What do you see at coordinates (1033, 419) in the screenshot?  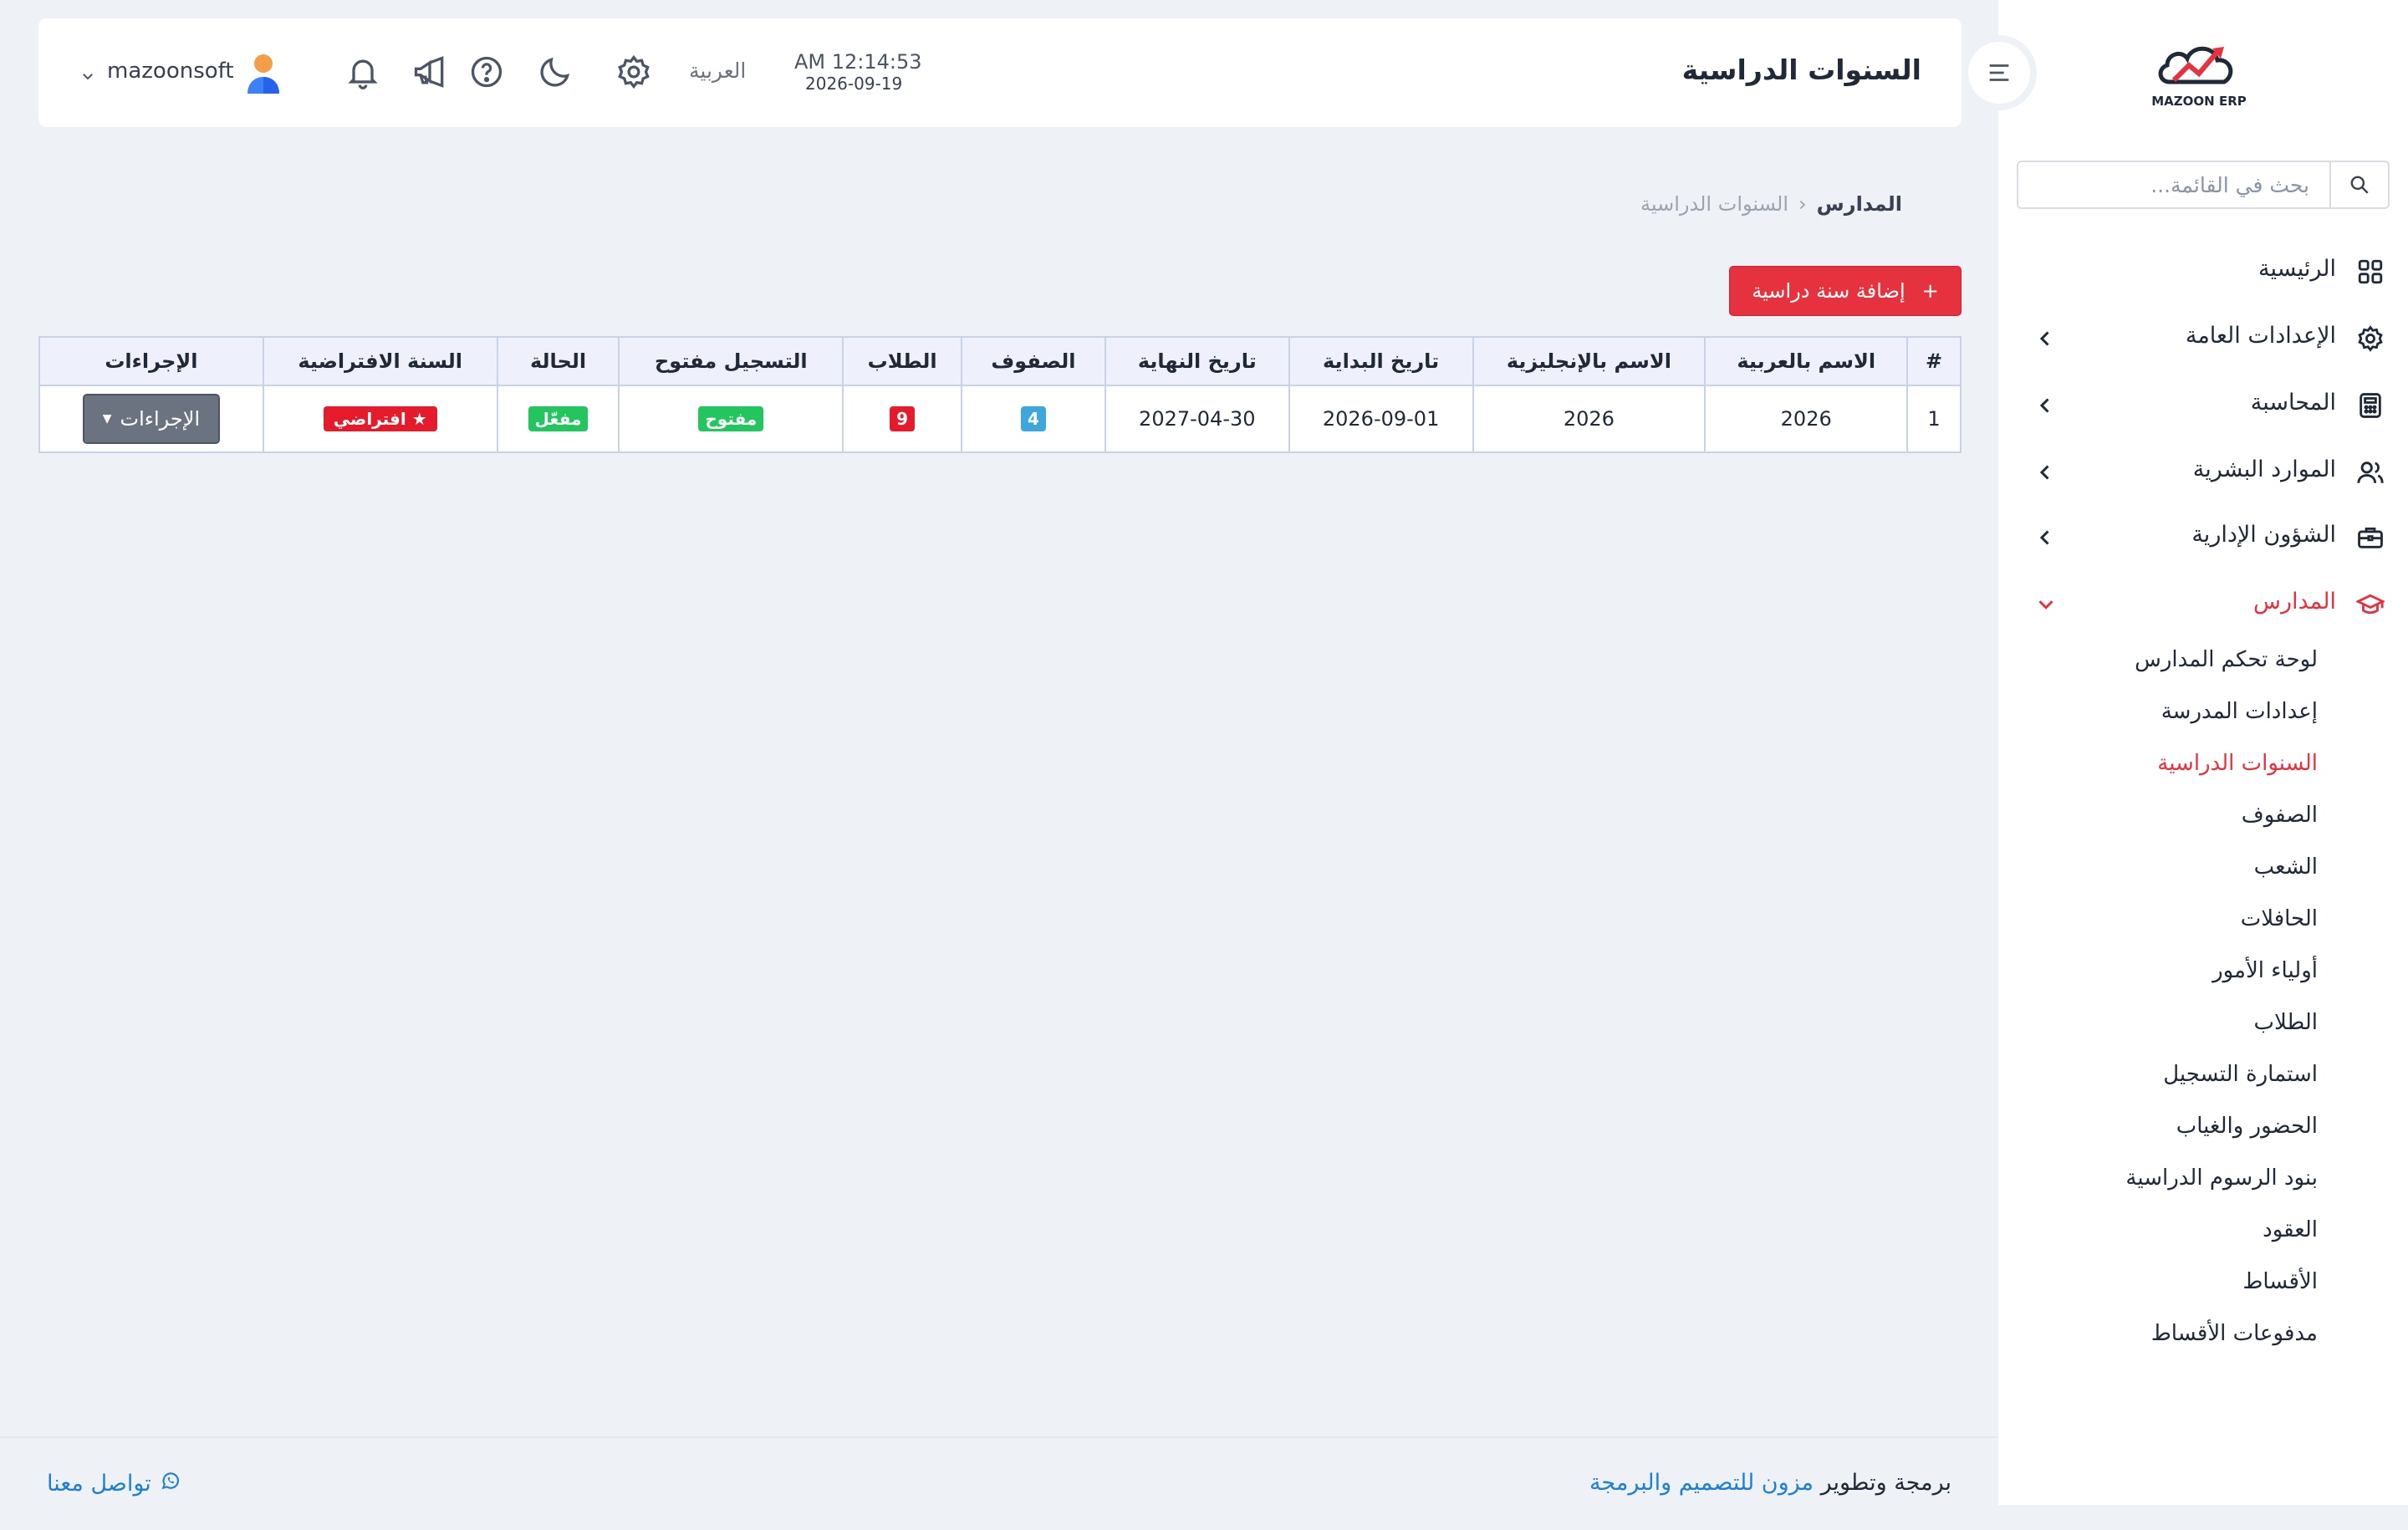 I see `cell-classes: 4` at bounding box center [1033, 419].